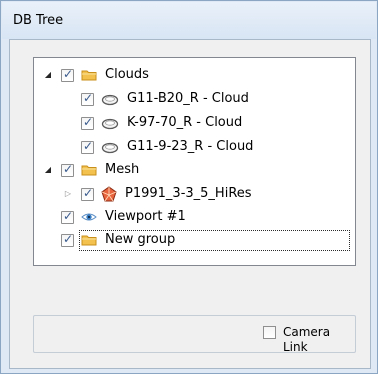  I want to click on clouds-checkbox: ✓, so click(67, 74).